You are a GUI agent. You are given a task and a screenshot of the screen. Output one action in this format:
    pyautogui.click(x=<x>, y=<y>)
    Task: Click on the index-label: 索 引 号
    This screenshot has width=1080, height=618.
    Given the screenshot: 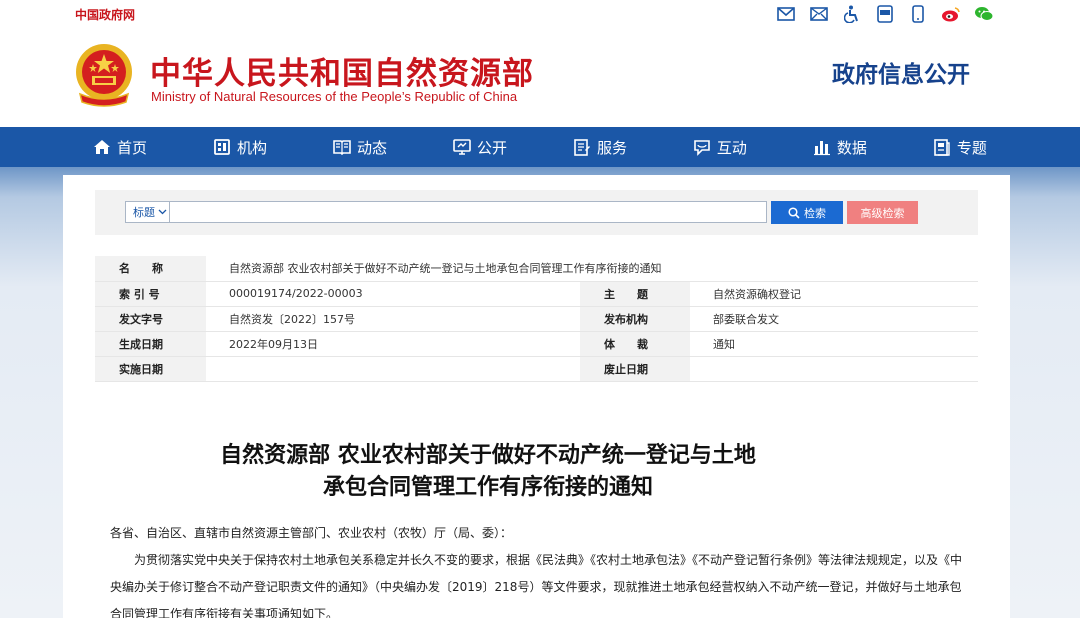 What is the action you would take?
    pyautogui.click(x=150, y=294)
    